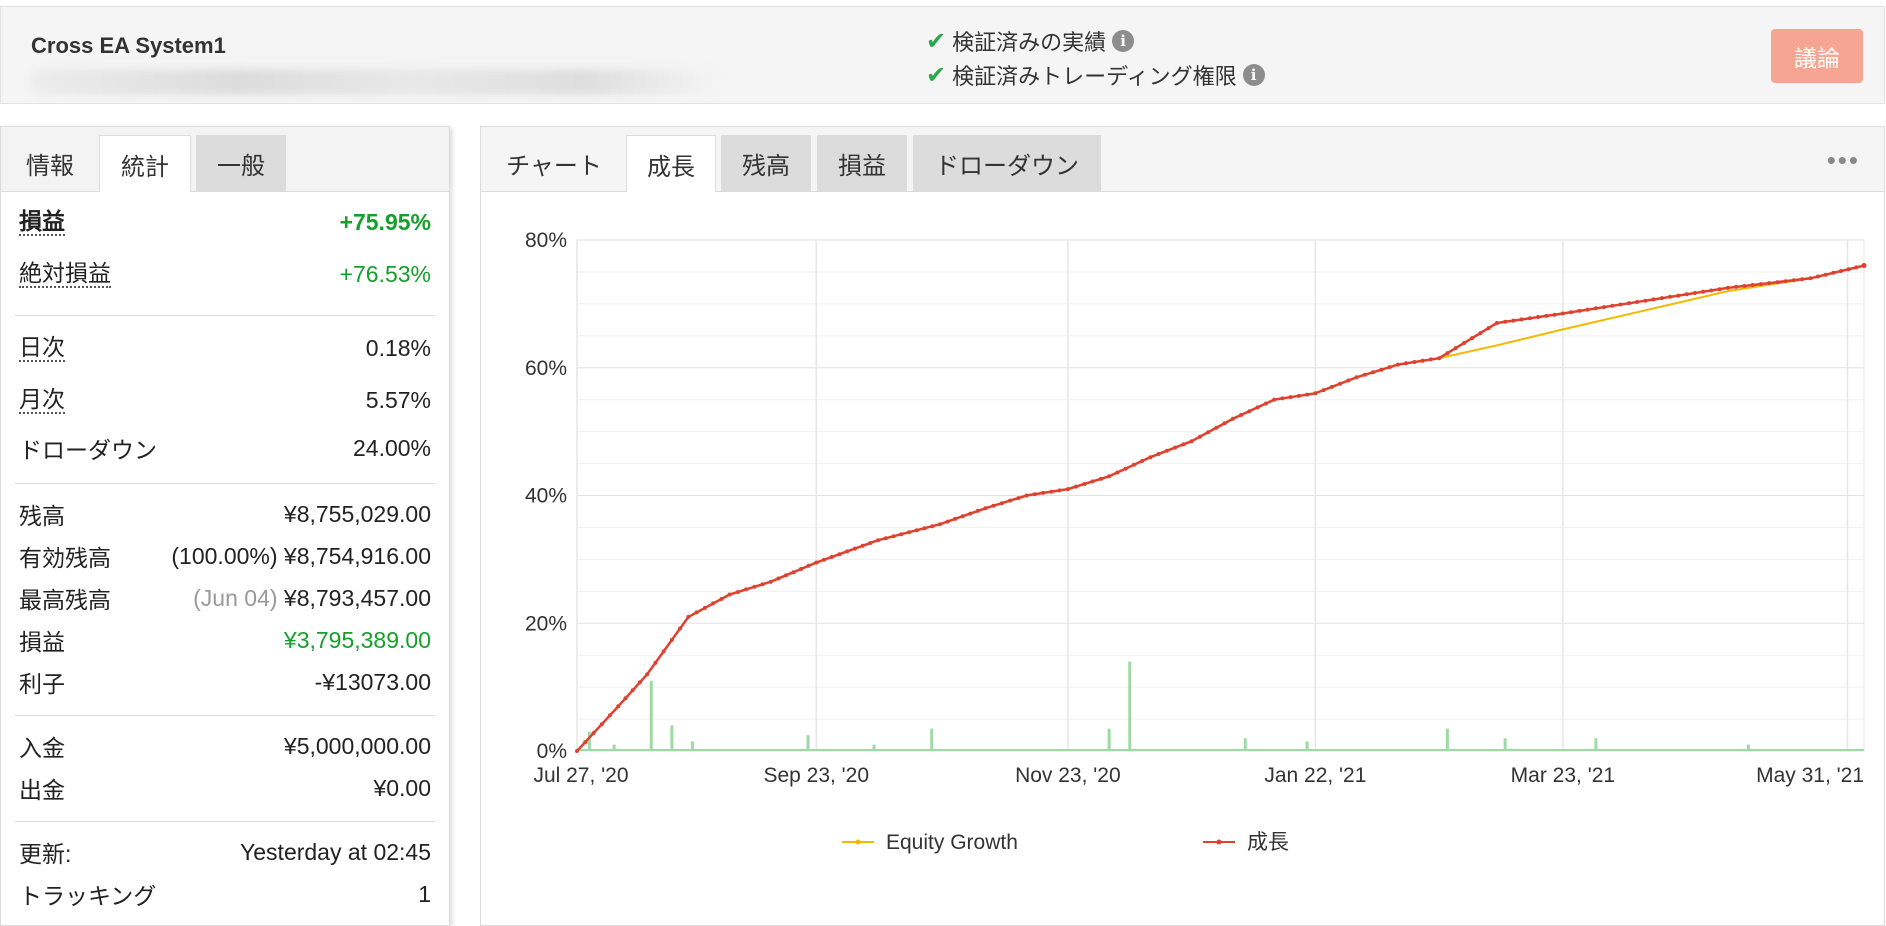 The image size is (1886, 926). What do you see at coordinates (385, 221) in the screenshot?
I see `stat-value: +75.95%` at bounding box center [385, 221].